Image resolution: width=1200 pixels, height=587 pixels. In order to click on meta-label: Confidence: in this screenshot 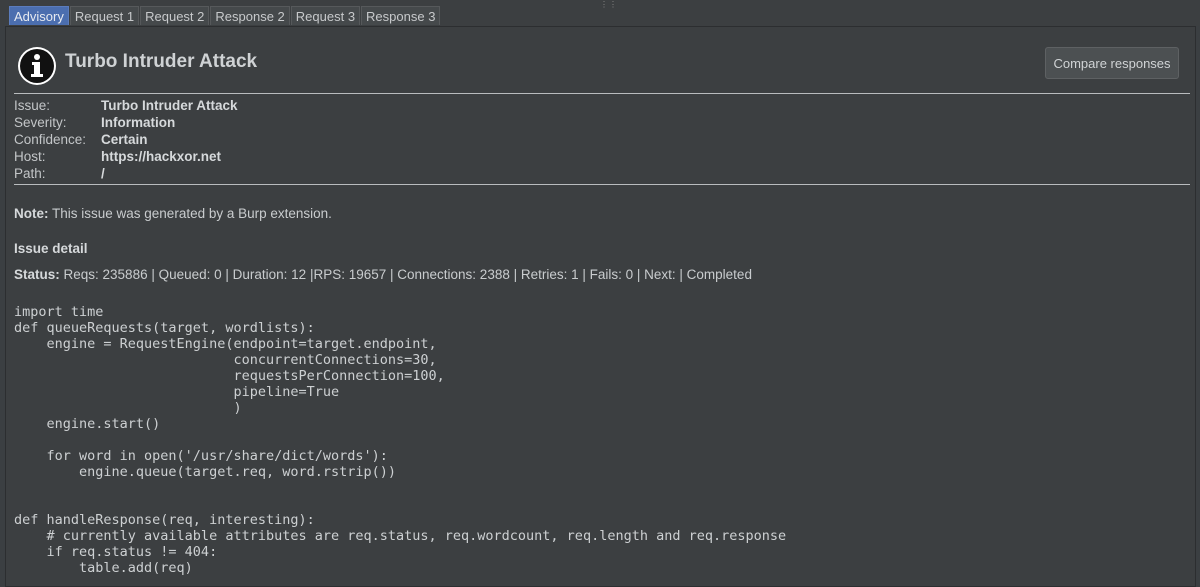, I will do `click(50, 139)`.